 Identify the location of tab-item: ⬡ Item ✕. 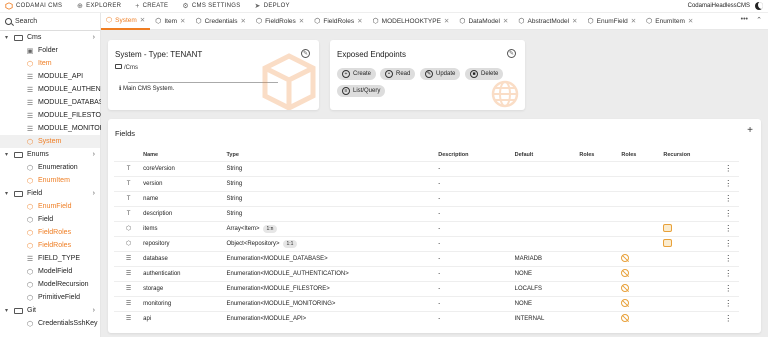
(170, 21).